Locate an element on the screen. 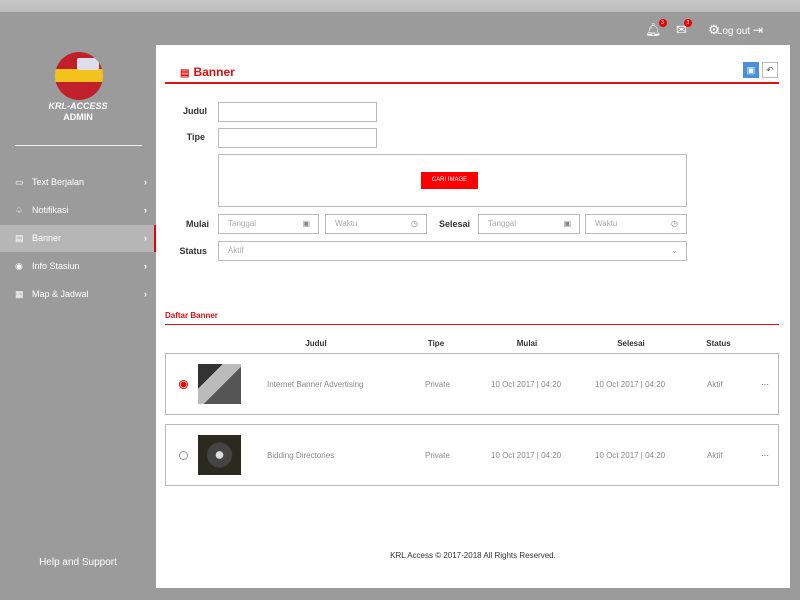 This screenshot has height=600, width=800. divider is located at coordinates (78, 145).